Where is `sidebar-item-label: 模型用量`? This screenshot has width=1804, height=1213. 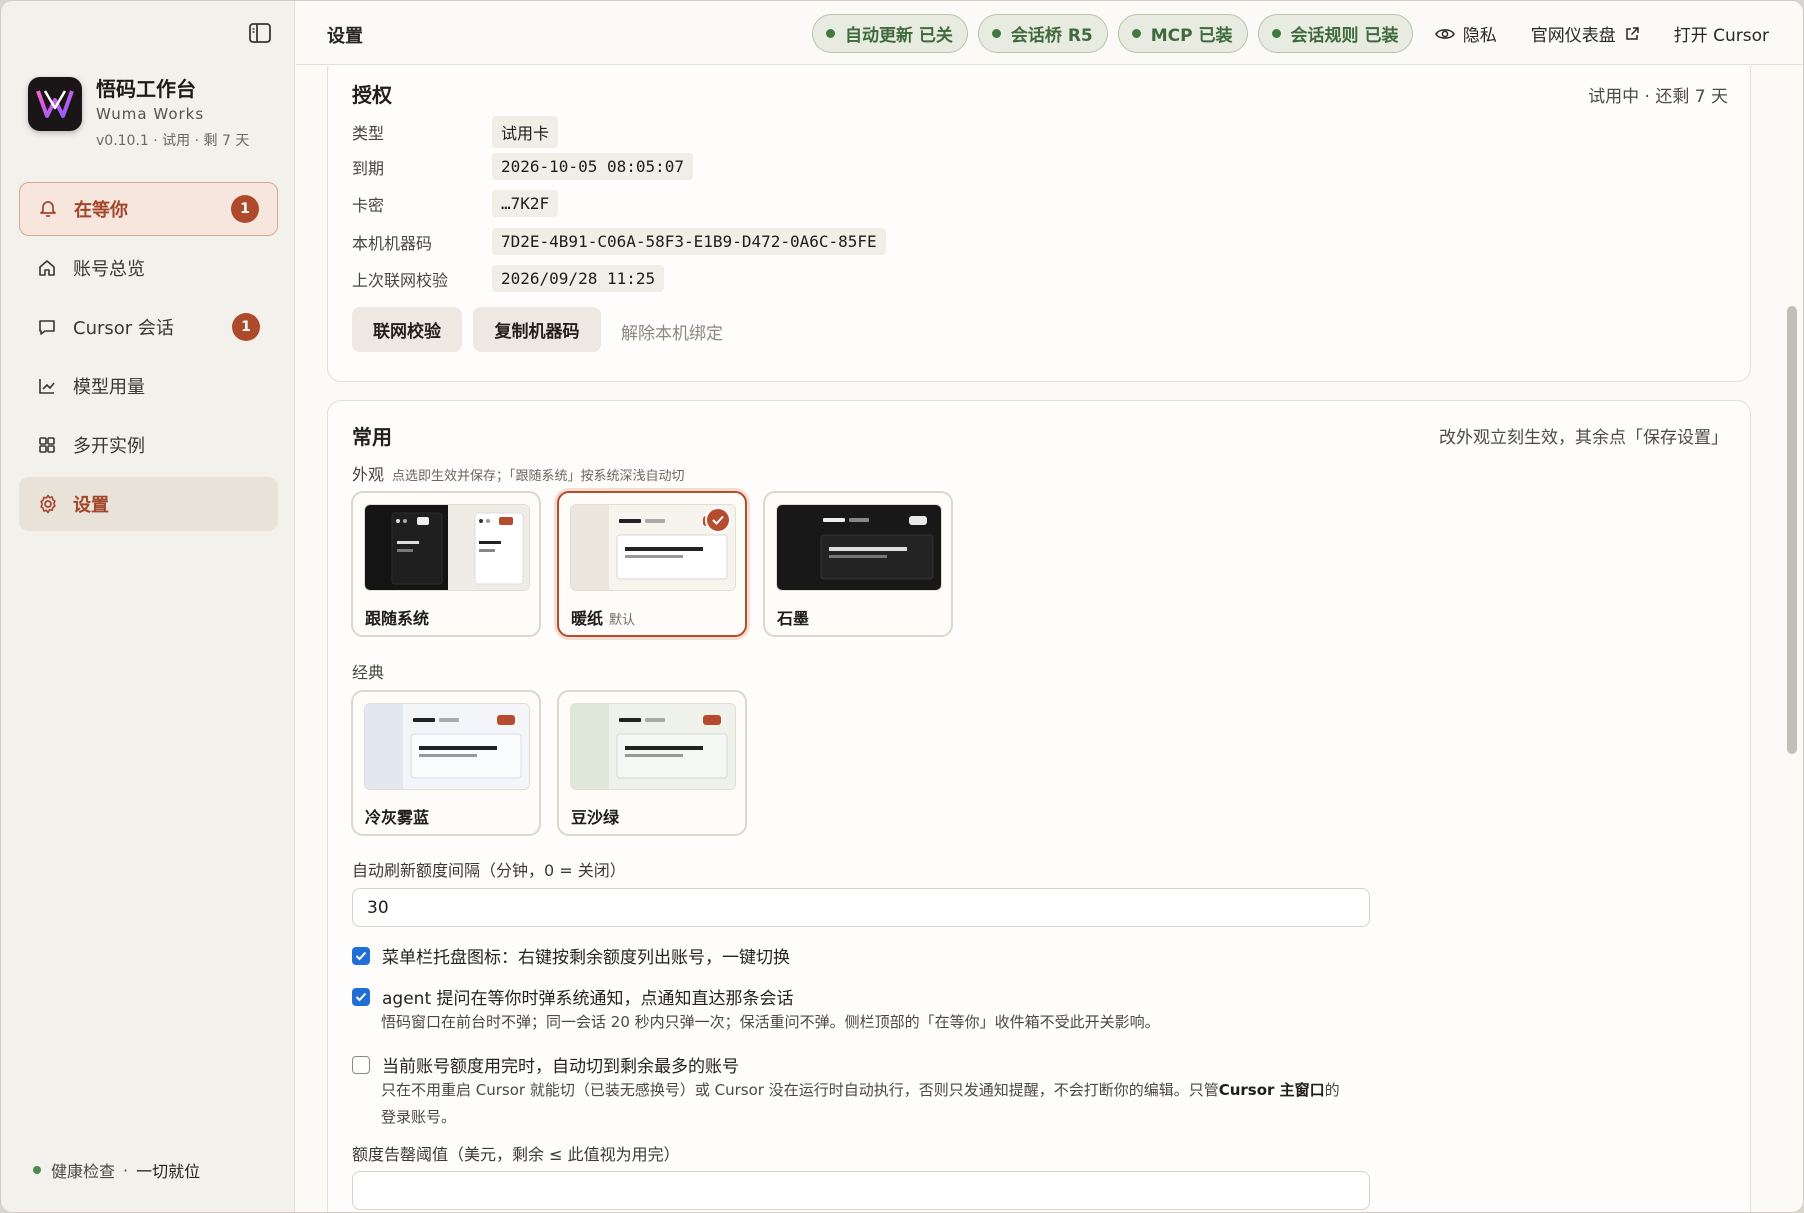
sidebar-item-label: 模型用量 is located at coordinates (109, 387).